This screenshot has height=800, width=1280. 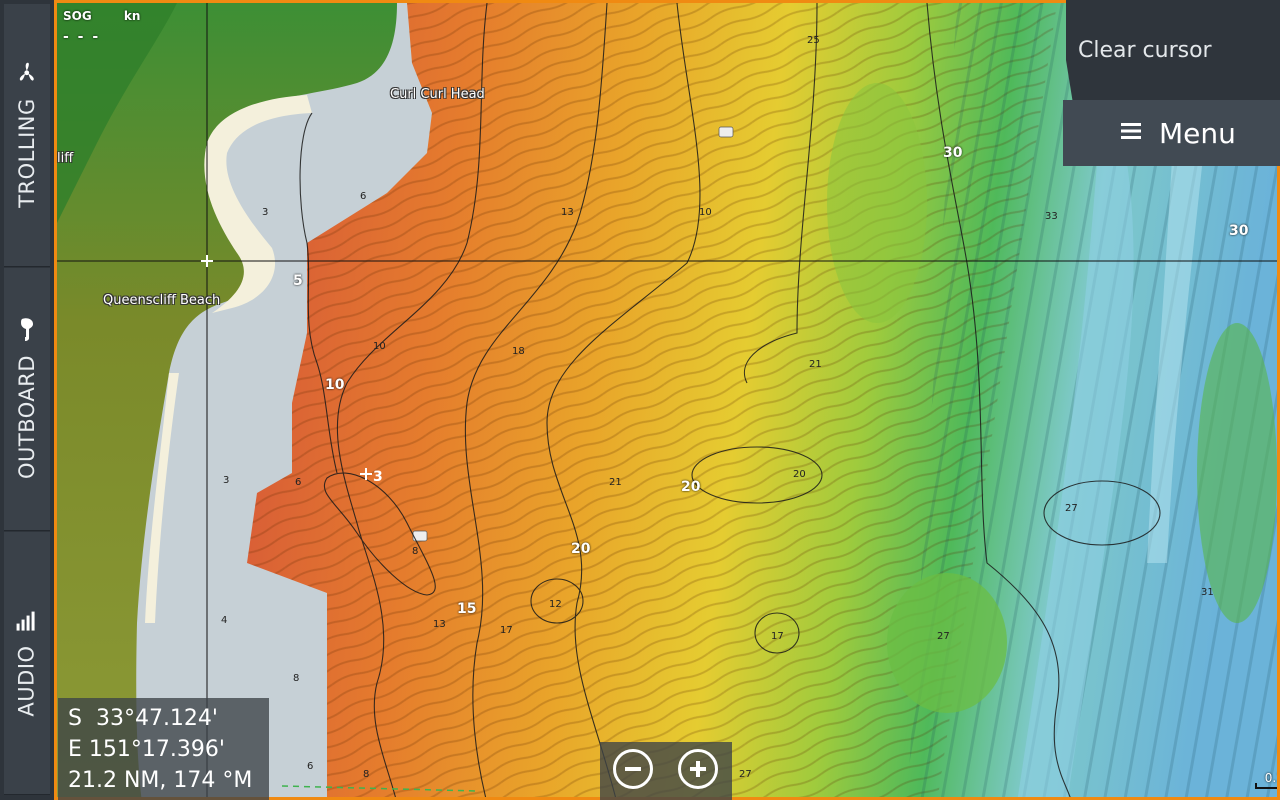 I want to click on outboard-motor-icon, so click(x=27, y=329).